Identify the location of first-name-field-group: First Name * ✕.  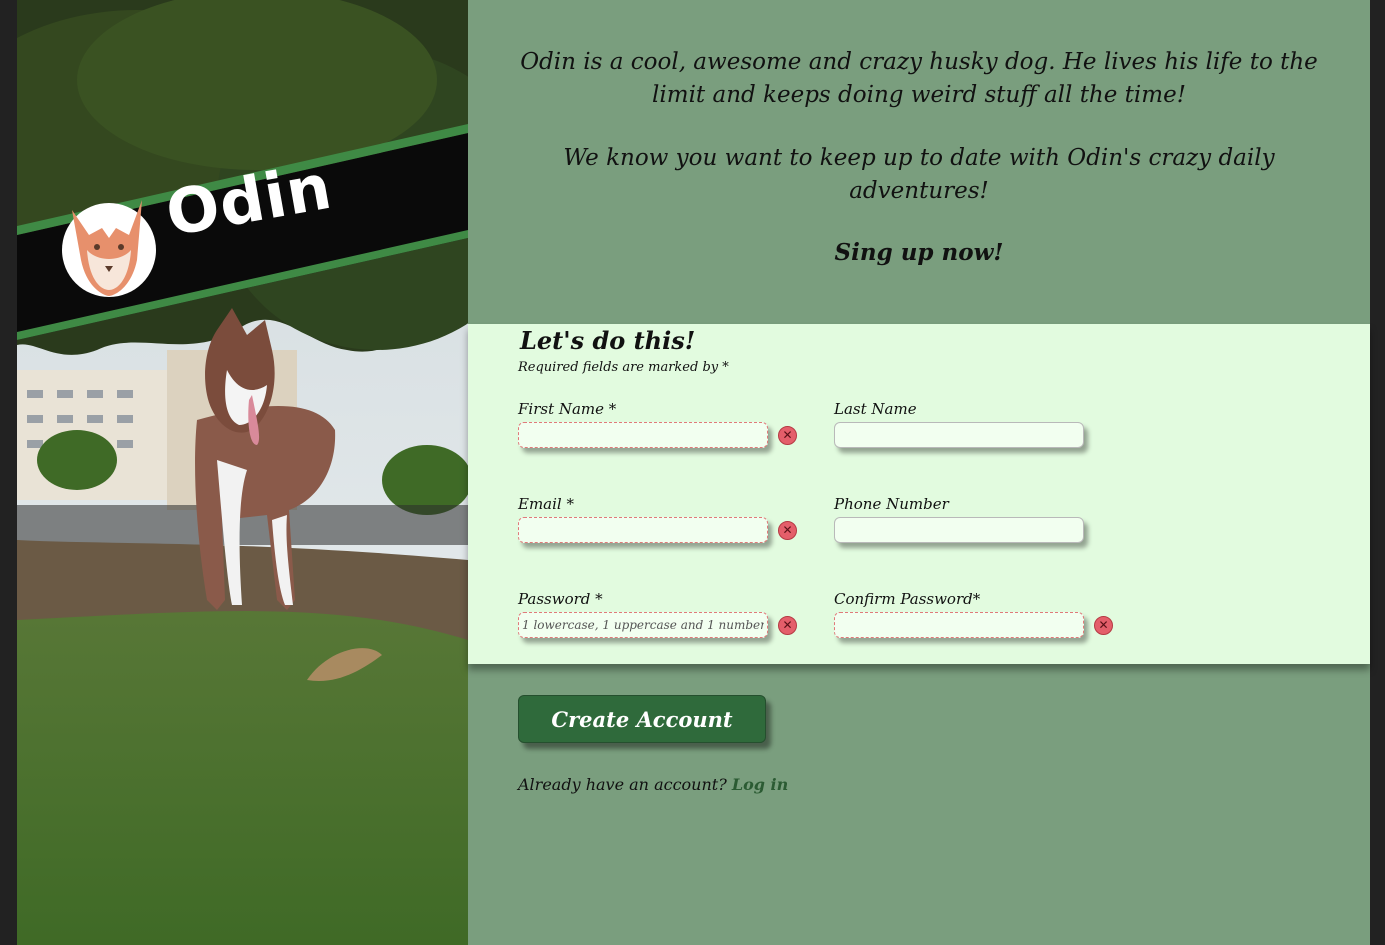
(668, 424).